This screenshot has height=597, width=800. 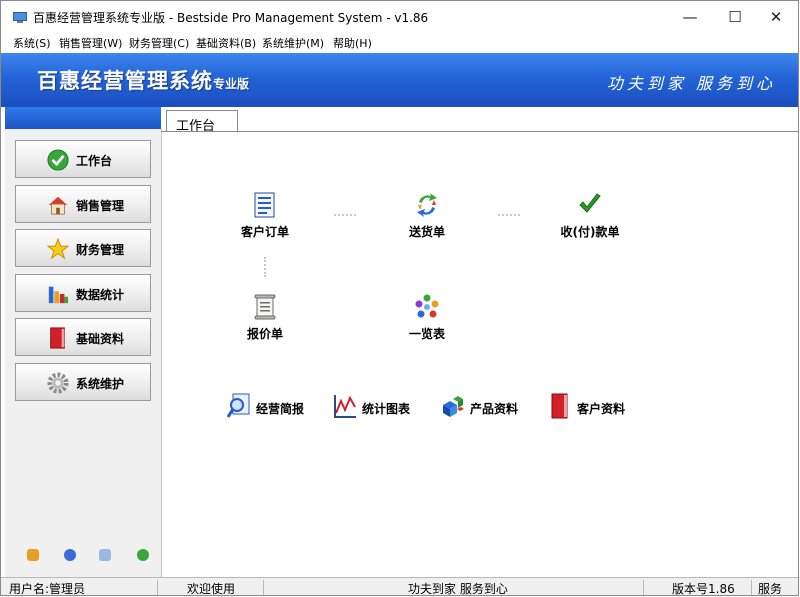 What do you see at coordinates (202, 122) in the screenshot?
I see `tab-workbench: 工作台` at bounding box center [202, 122].